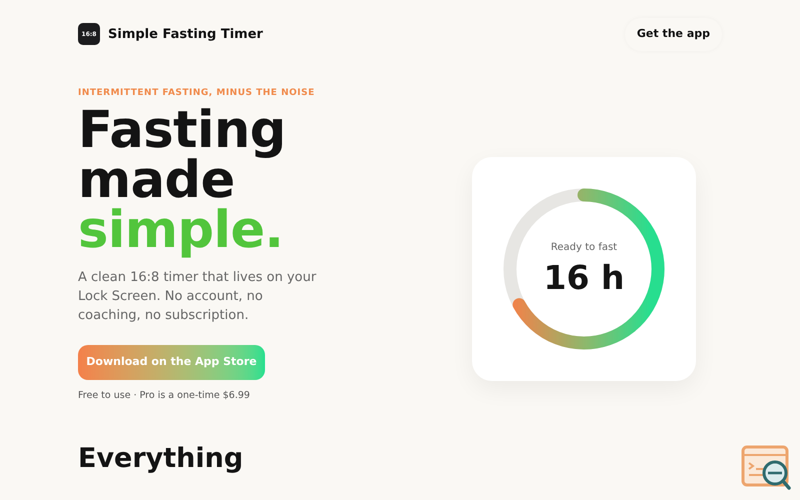 The height and width of the screenshot is (500, 800). What do you see at coordinates (185, 35) in the screenshot?
I see `brand-name: Simple Fasting Timer` at bounding box center [185, 35].